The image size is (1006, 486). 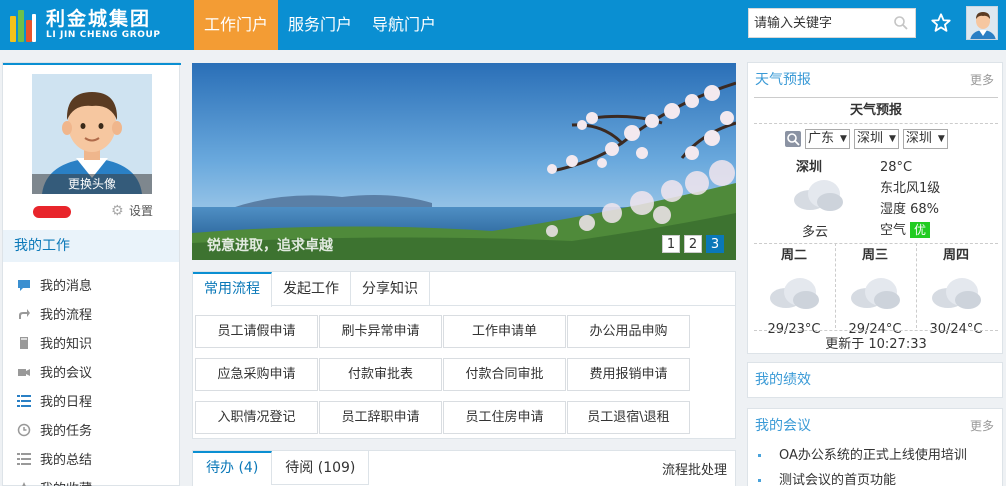 I want to click on weather-humidity: 湿度 68%, so click(x=910, y=209).